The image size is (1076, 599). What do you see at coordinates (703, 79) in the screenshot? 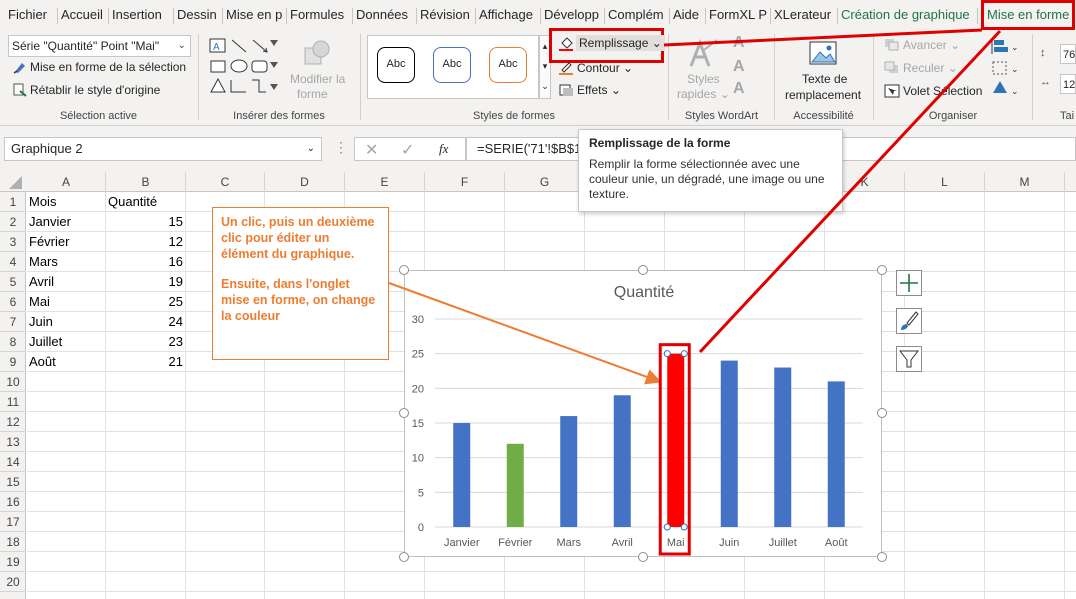
I see `quick-styles-button: Styles` at bounding box center [703, 79].